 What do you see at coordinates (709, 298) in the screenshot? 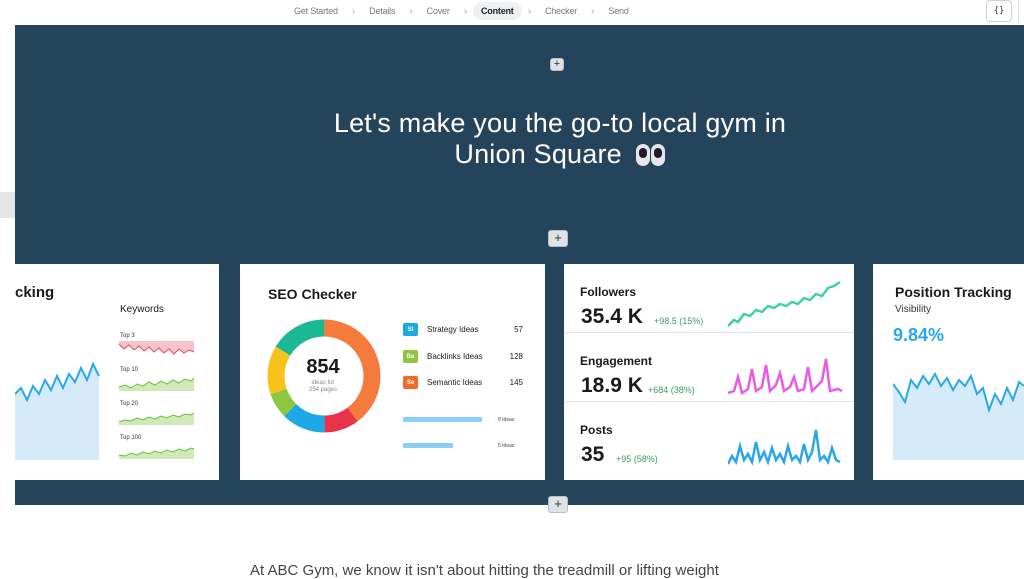
I see `followers-row: Followers 35.4 K +98.5 (15%)` at bounding box center [709, 298].